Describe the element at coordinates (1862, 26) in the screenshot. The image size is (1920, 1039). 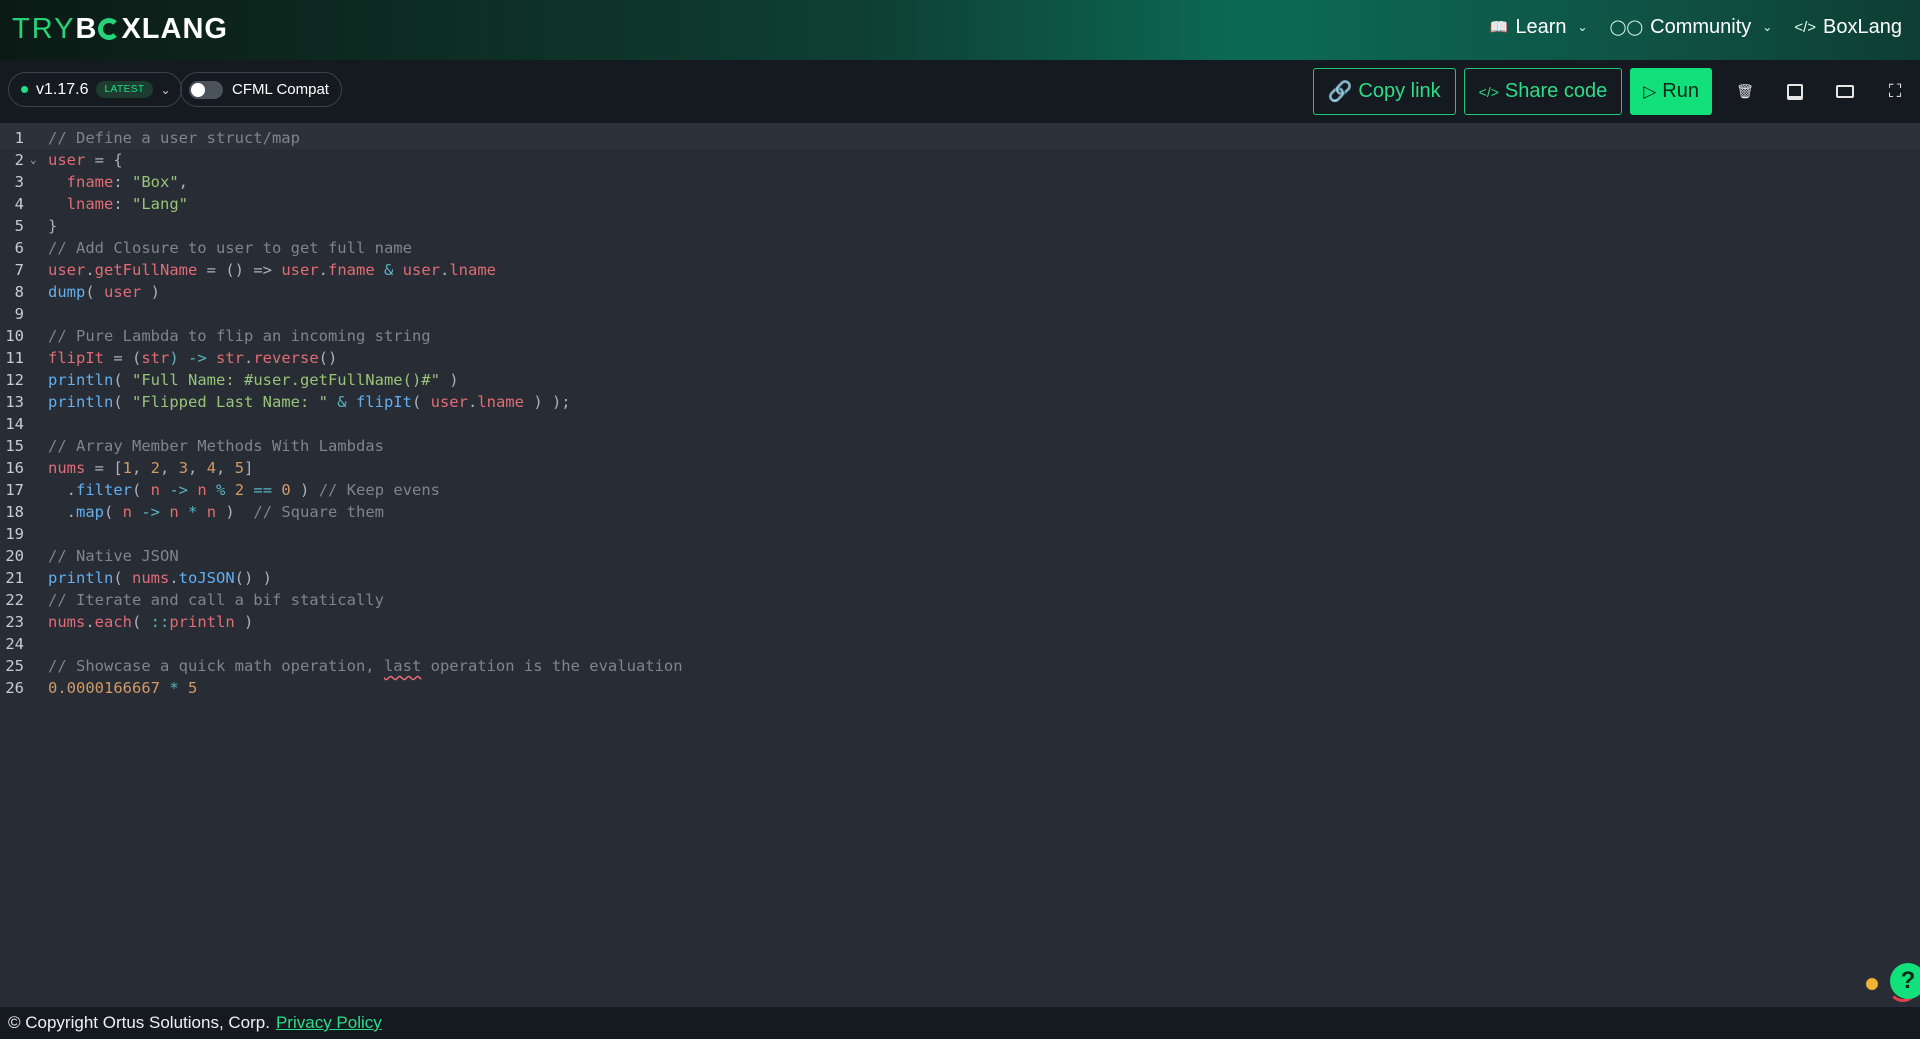
I see `nav-boxlang-label: BoxLang` at that location.